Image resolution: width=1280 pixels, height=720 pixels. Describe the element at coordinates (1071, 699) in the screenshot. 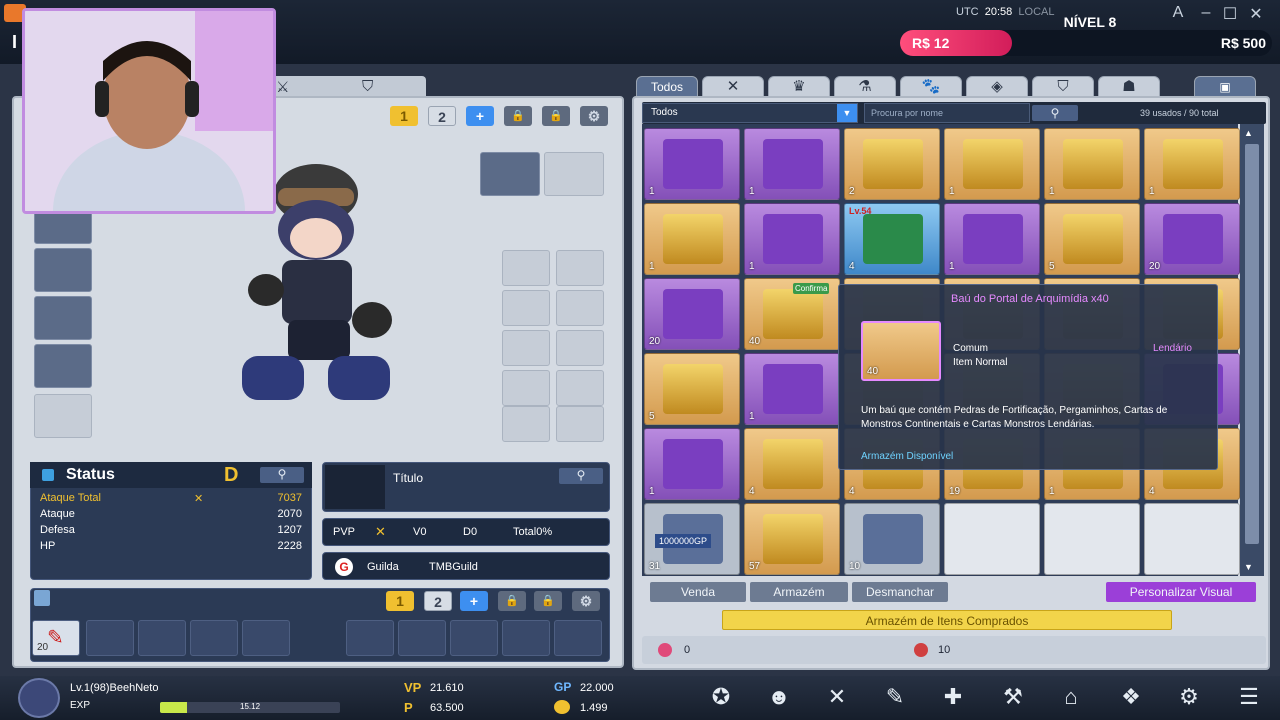

I see `shop-icon: ⌂` at that location.